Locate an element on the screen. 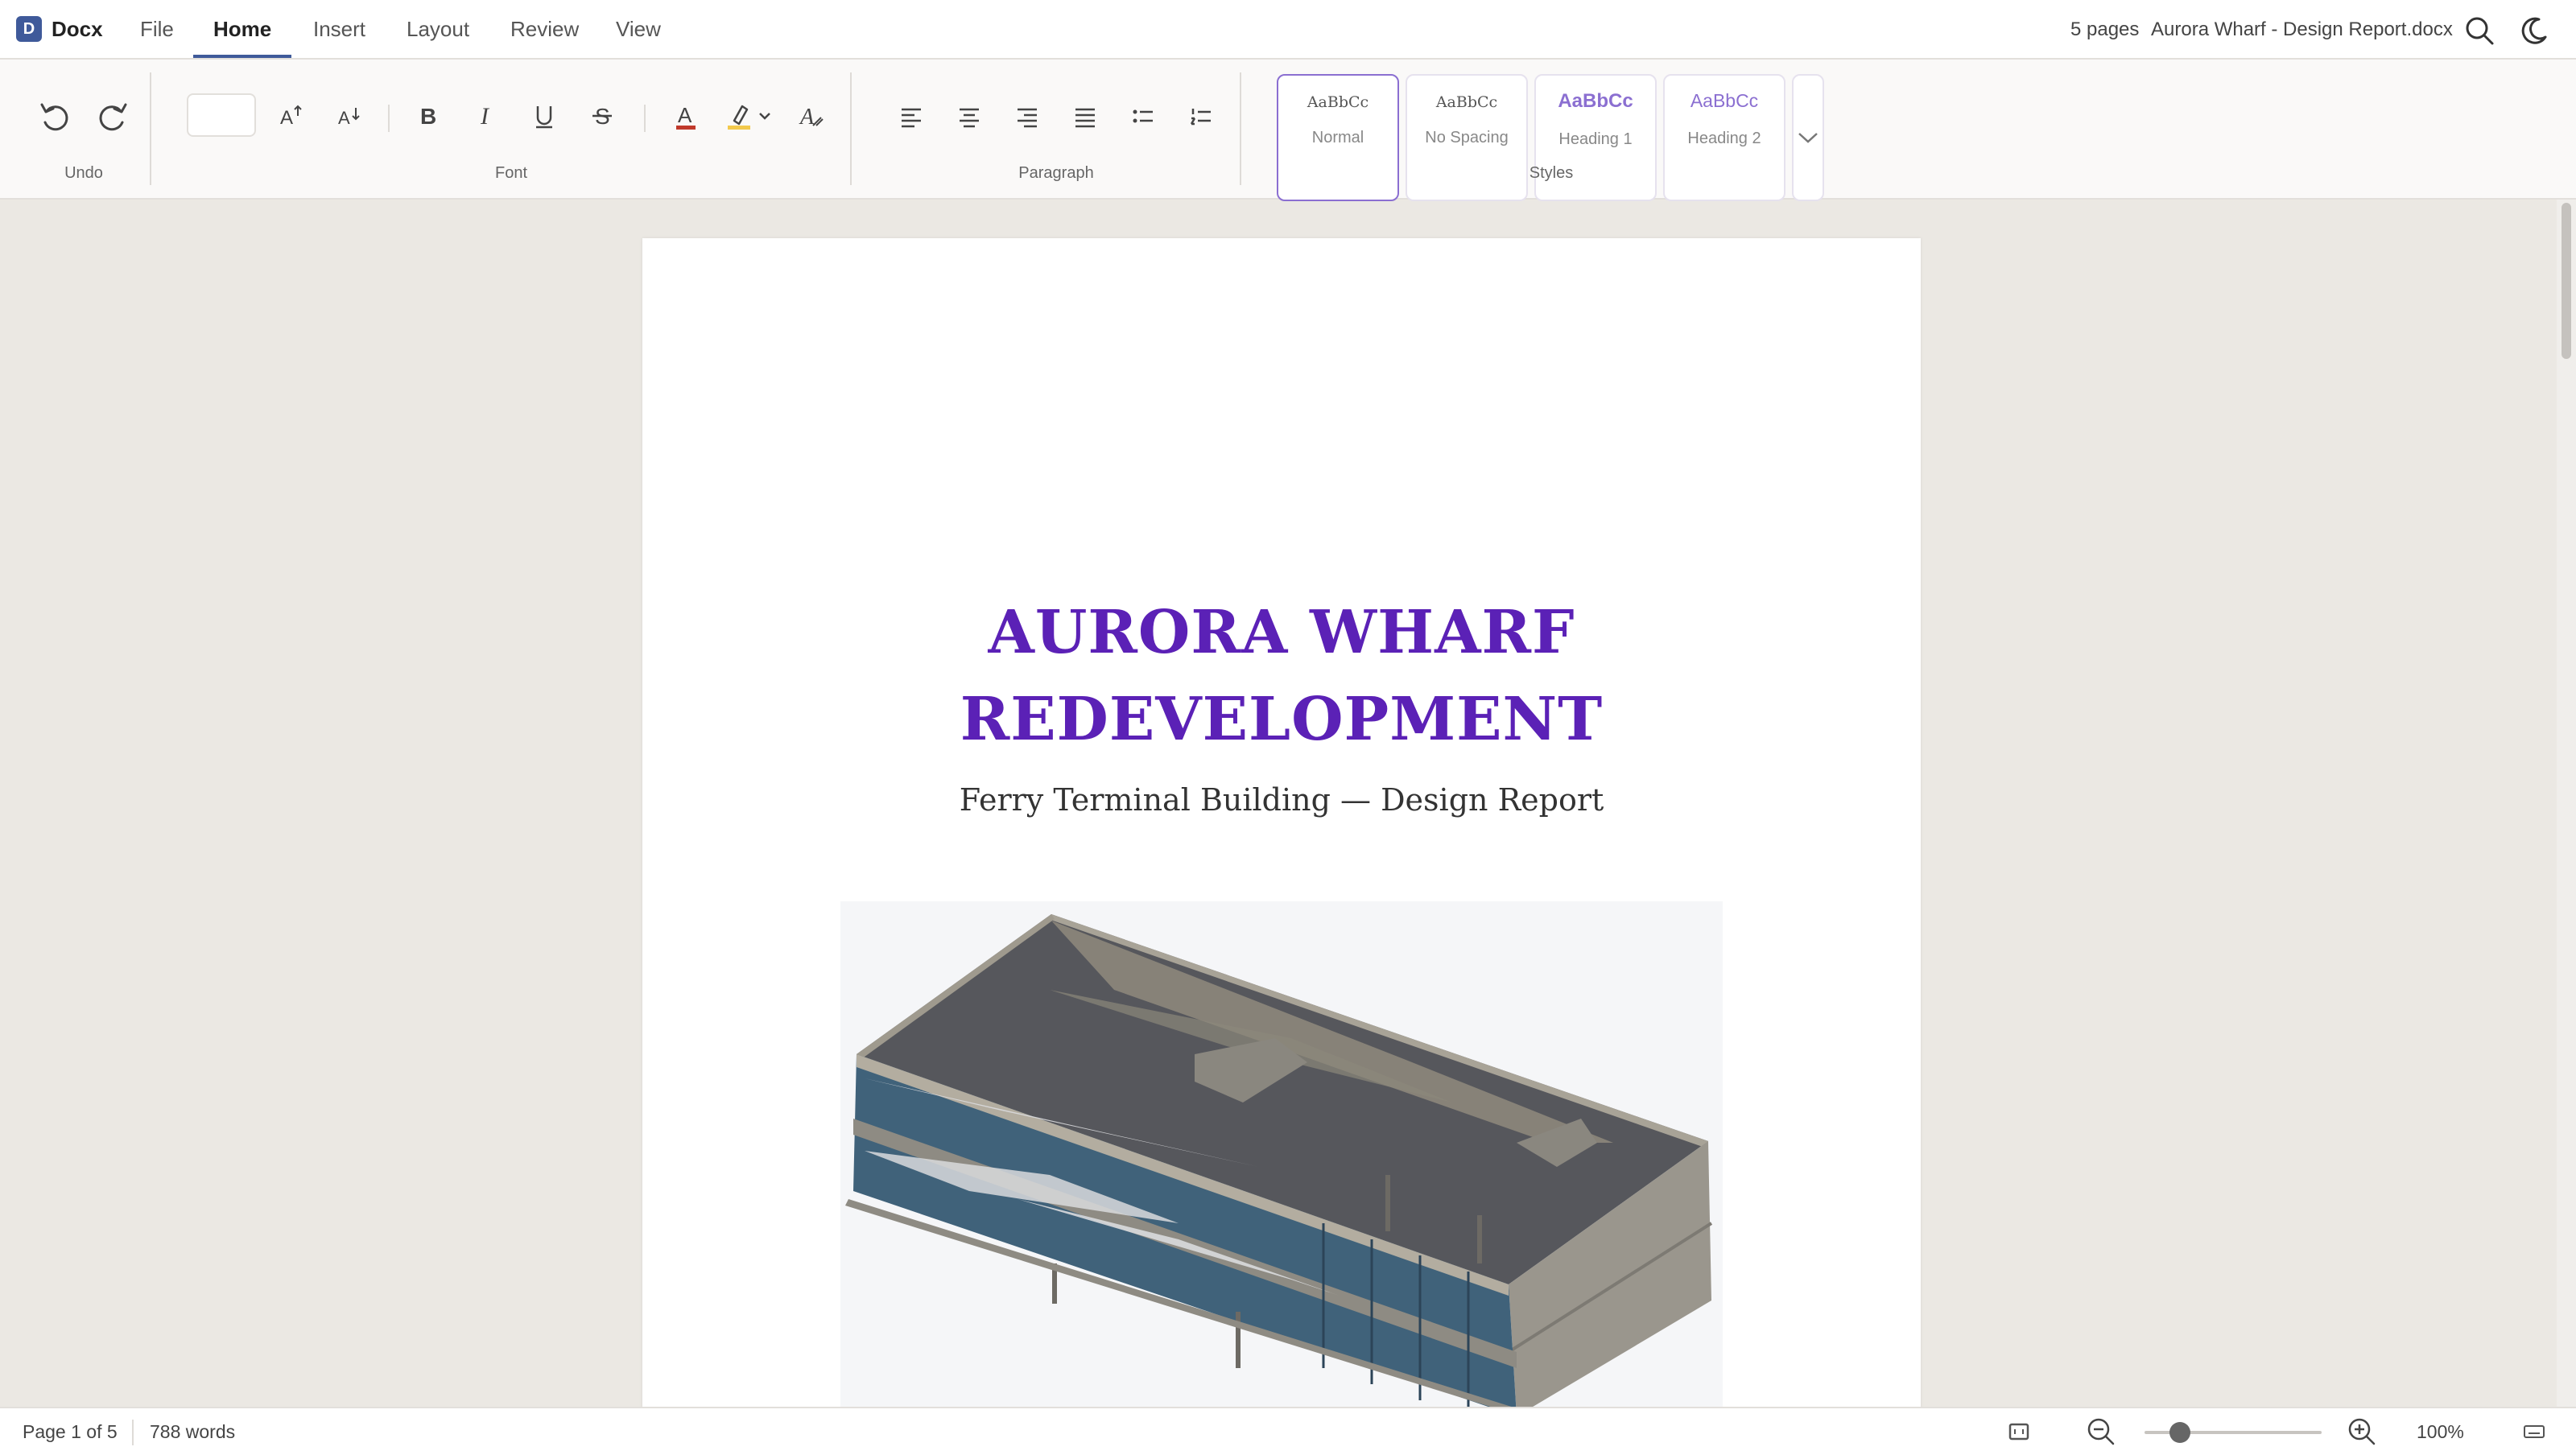 This screenshot has height=1455, width=2576. document-title: AURORA WHARF REDEVELOPMENT is located at coordinates (1281, 676).